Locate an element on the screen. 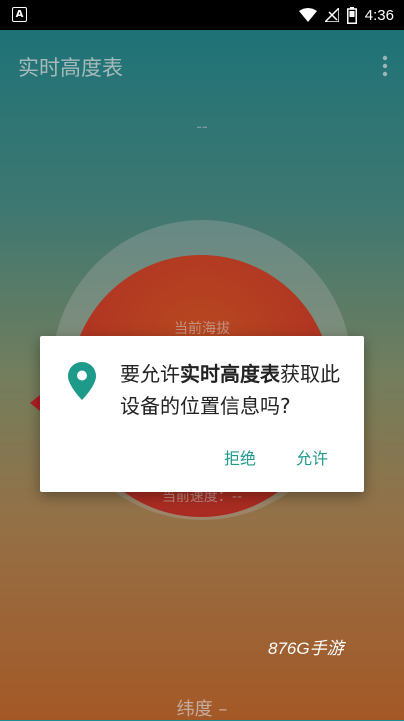 The image size is (404, 721). dialog-message: 要允许实时高度表获取此设备的位置信息吗? is located at coordinates (238, 390).